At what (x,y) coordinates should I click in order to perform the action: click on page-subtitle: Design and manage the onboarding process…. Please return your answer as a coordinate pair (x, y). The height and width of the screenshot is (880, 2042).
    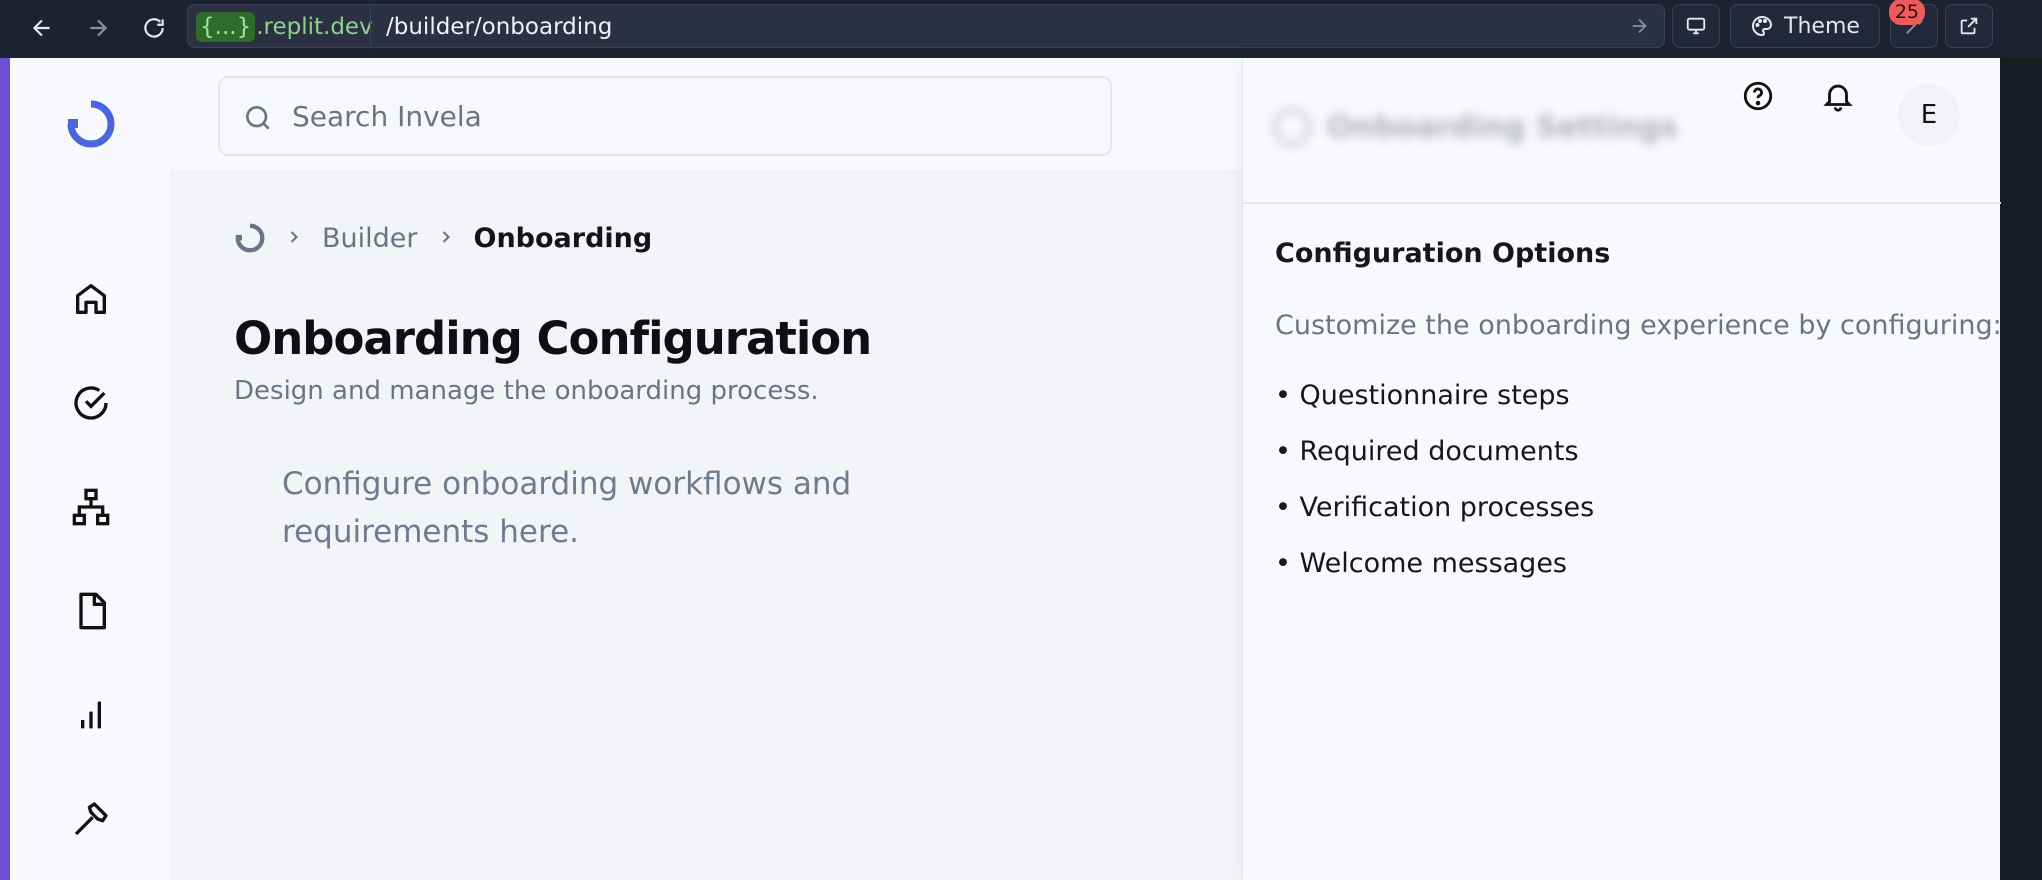
    Looking at the image, I should click on (526, 391).